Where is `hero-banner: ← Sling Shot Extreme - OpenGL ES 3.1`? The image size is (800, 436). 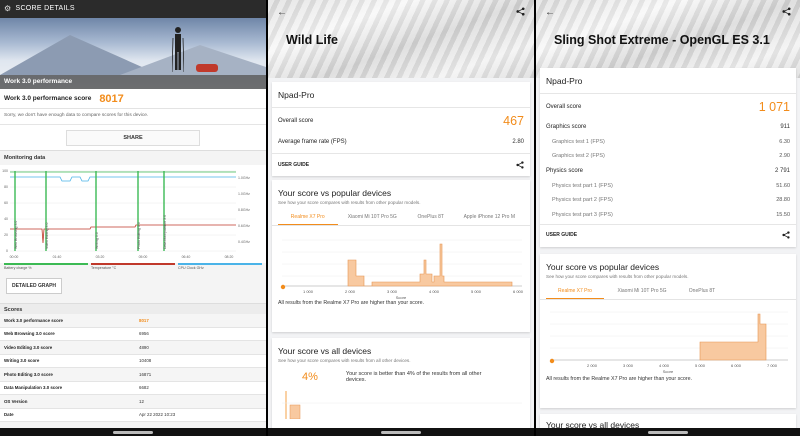 hero-banner: ← Sling Shot Extreme - OpenGL ES 3.1 is located at coordinates (668, 39).